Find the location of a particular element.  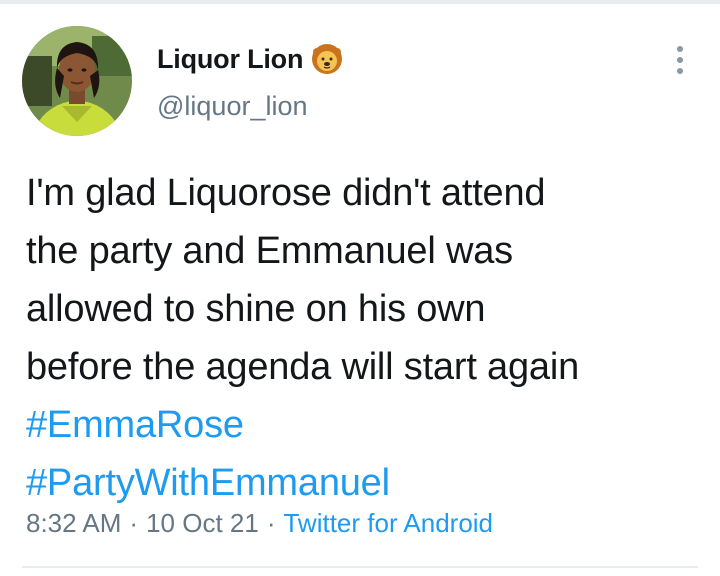

tweet-text-line: before the agenda will start again is located at coordinates (303, 367).